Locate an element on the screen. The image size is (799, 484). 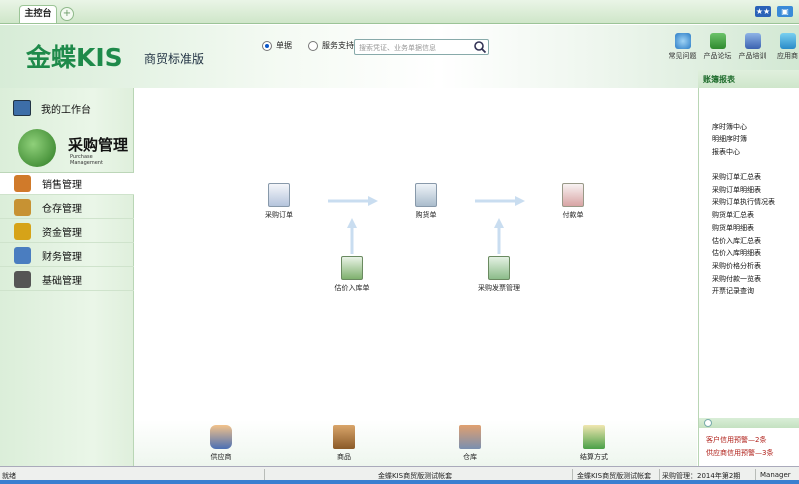
status-user: Manager is located at coordinates (775, 475).